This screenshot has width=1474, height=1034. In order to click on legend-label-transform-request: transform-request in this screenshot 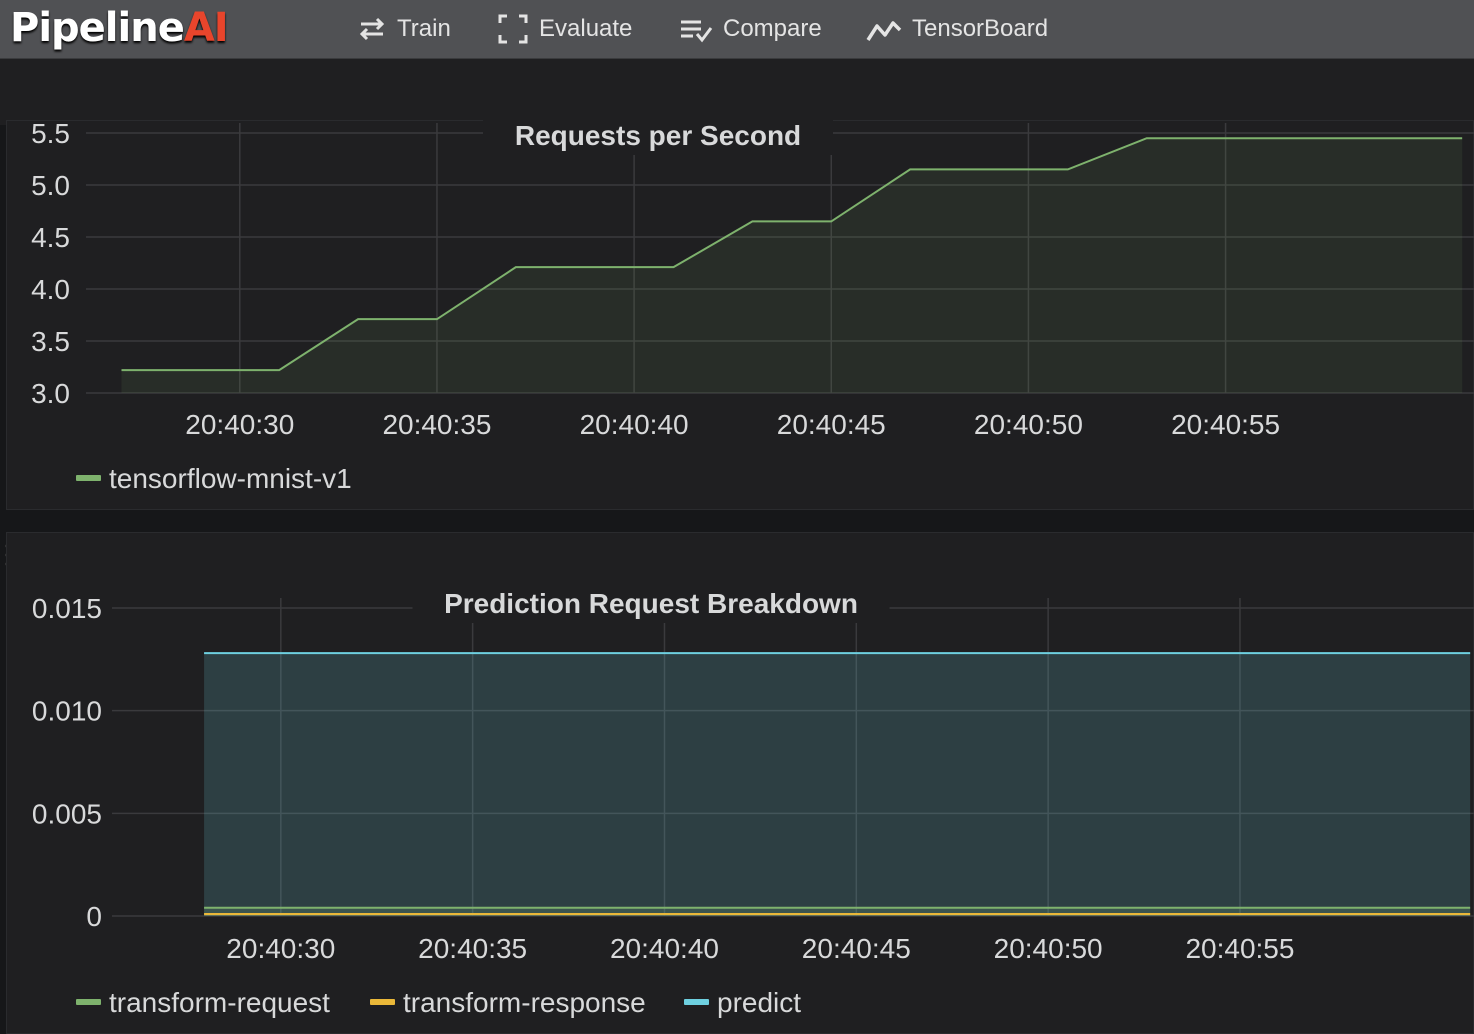, I will do `click(219, 1002)`.